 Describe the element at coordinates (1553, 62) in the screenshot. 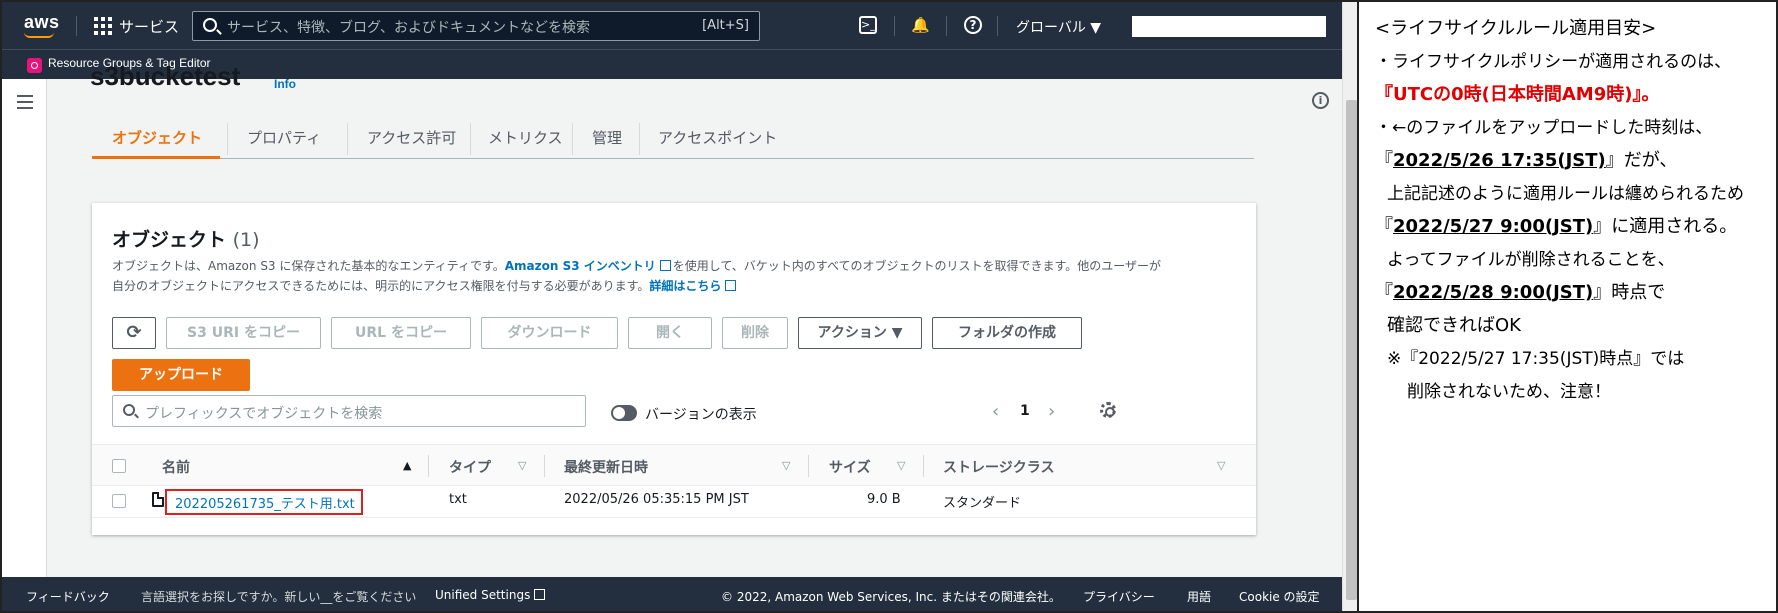

I see `note-line: ・ライフサイクルポリシーが適用されるのは、` at that location.